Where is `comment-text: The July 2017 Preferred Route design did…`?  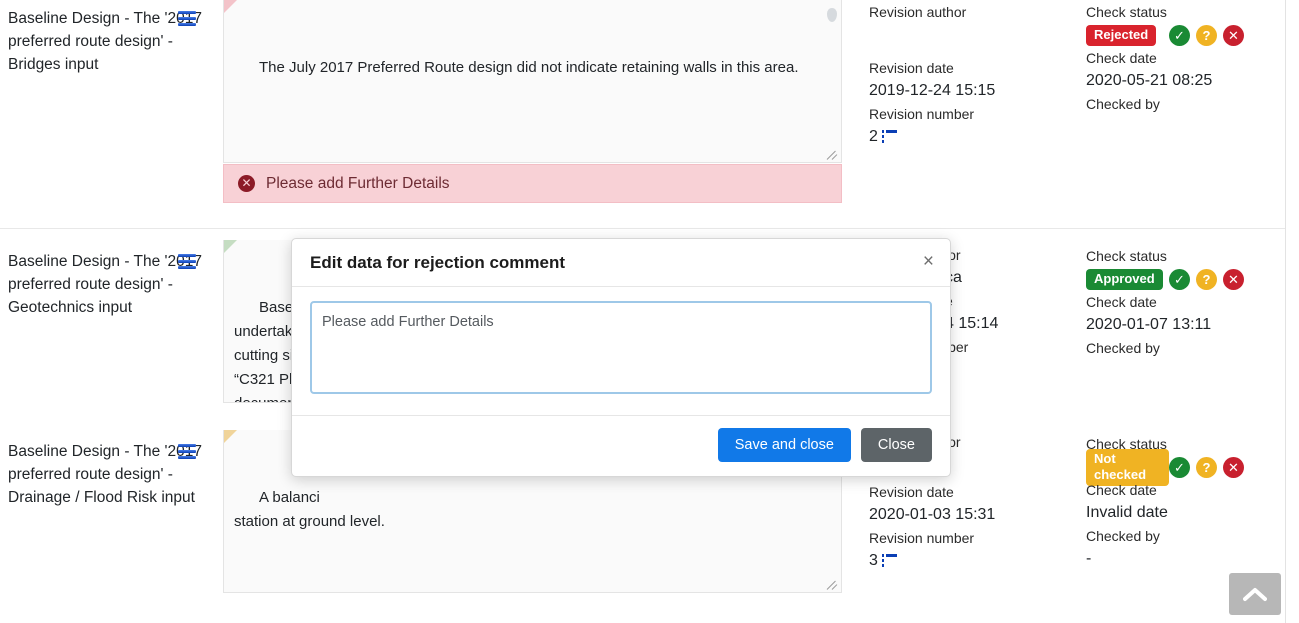 comment-text: The July 2017 Preferred Route design did… is located at coordinates (529, 67).